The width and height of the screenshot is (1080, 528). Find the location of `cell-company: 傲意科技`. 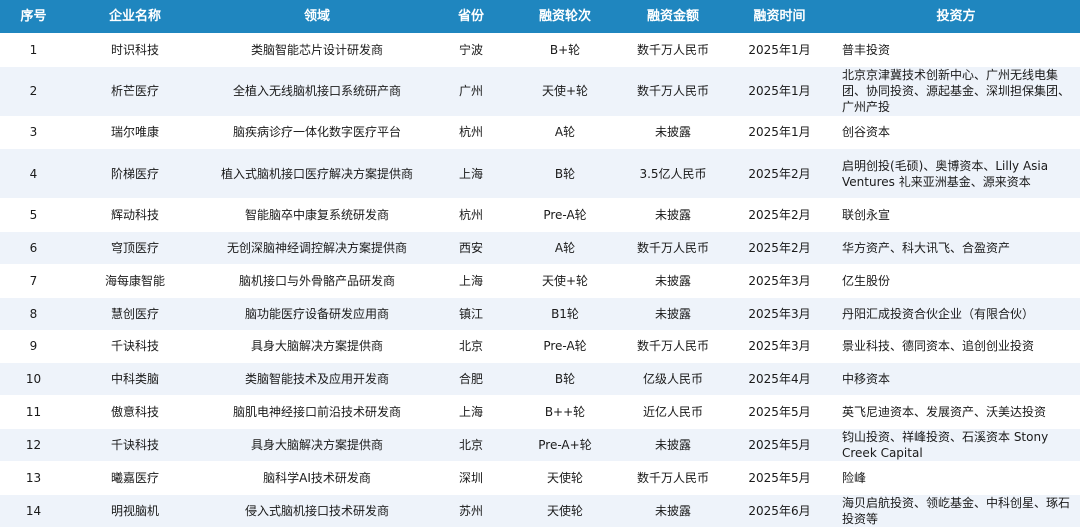

cell-company: 傲意科技 is located at coordinates (134, 412).